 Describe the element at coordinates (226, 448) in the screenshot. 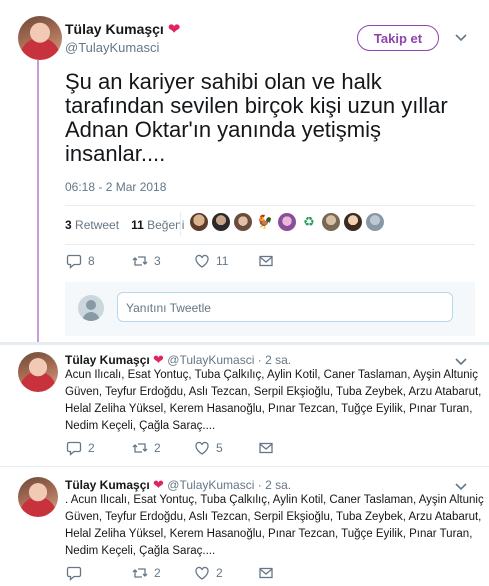

I see `like-button: 5` at that location.